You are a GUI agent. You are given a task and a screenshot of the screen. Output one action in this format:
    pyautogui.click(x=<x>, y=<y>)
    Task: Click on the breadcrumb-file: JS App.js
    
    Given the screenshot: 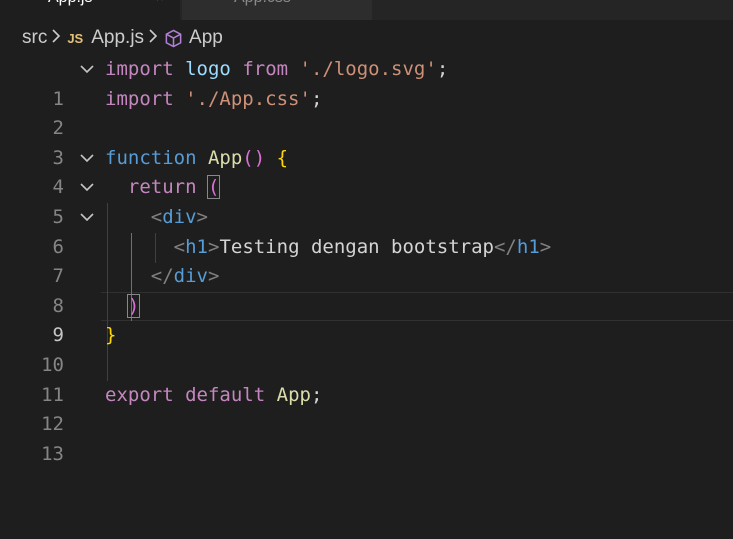 What is the action you would take?
    pyautogui.click(x=105, y=38)
    